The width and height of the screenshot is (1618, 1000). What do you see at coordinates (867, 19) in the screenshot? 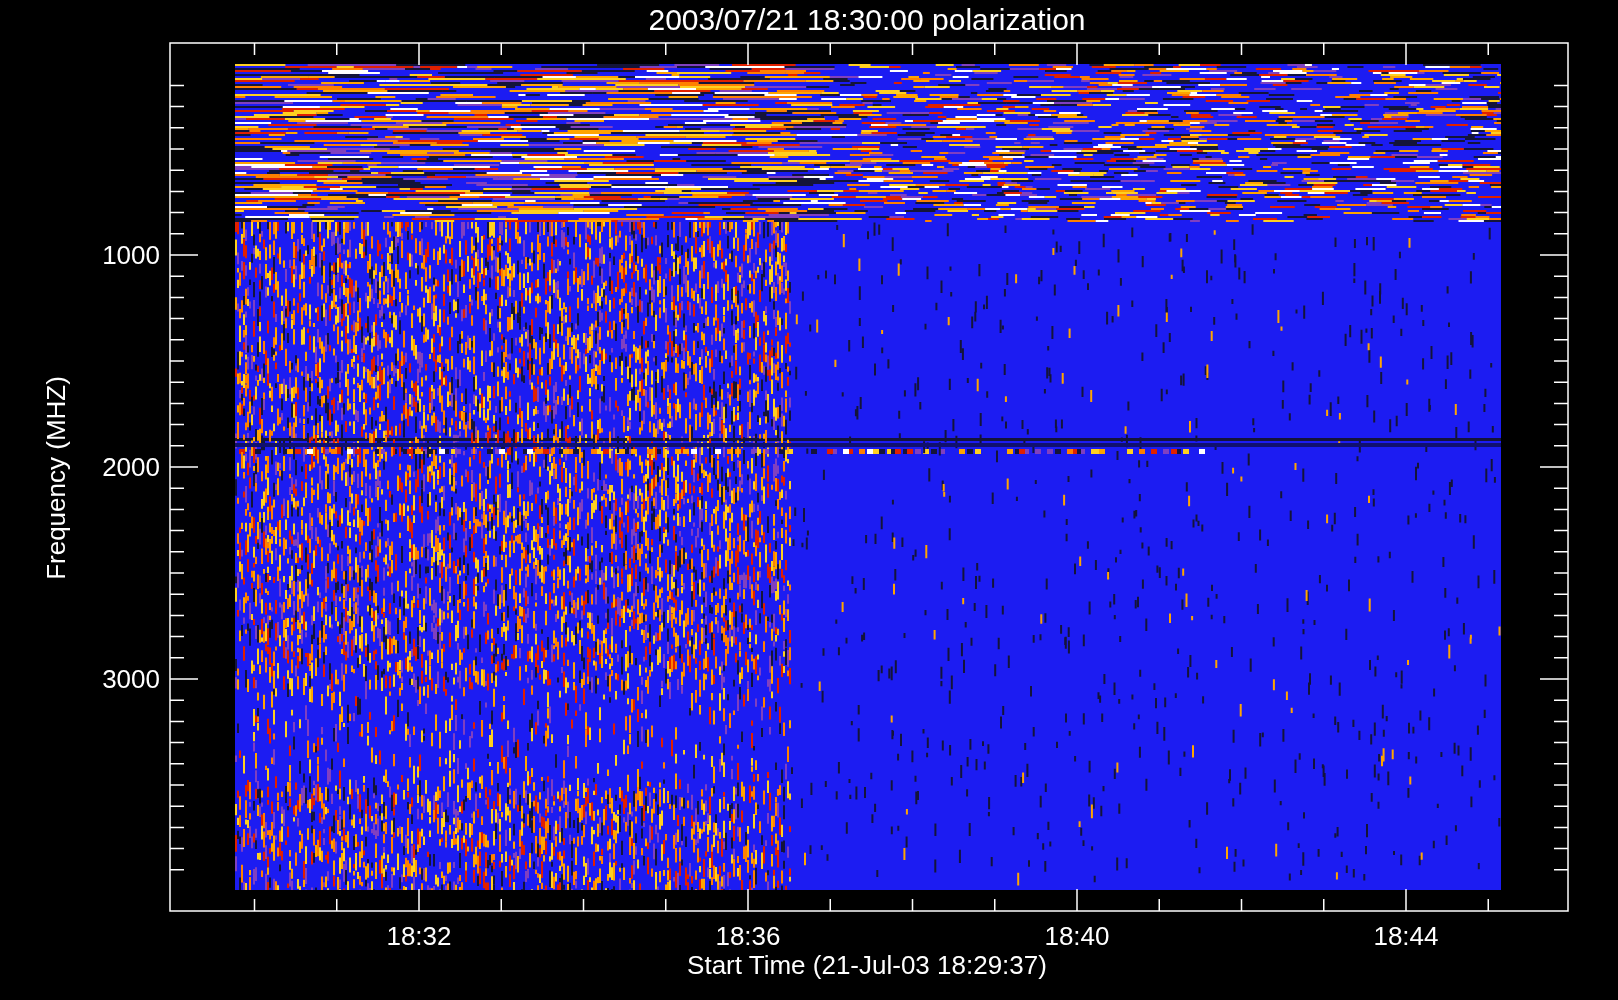
I see `chart-title: 2003/07/21 18:30:00 polarization` at bounding box center [867, 19].